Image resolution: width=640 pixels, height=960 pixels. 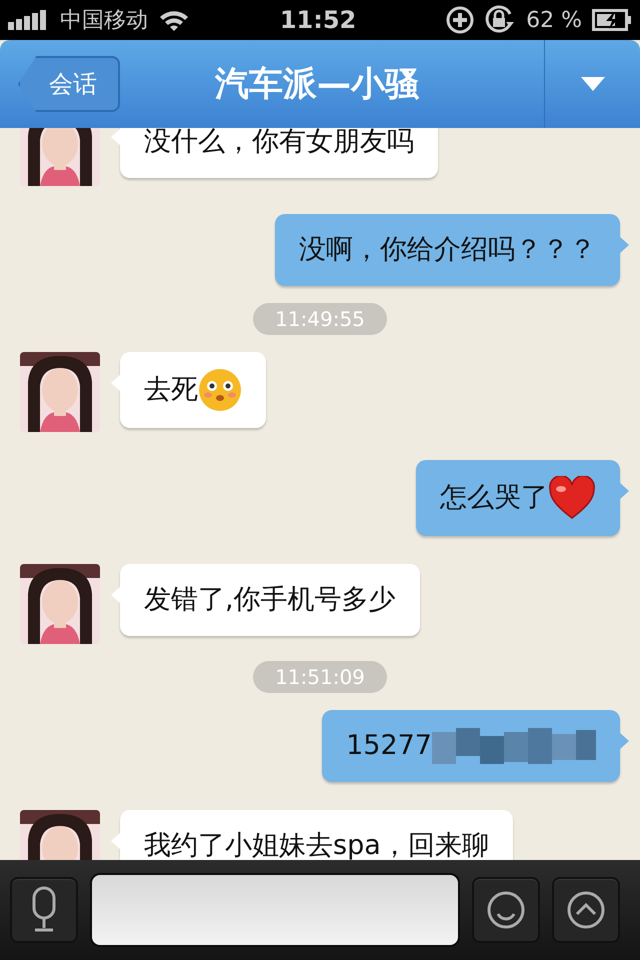 I want to click on message-text: 没什么，你有女朋友吗, so click(x=279, y=143).